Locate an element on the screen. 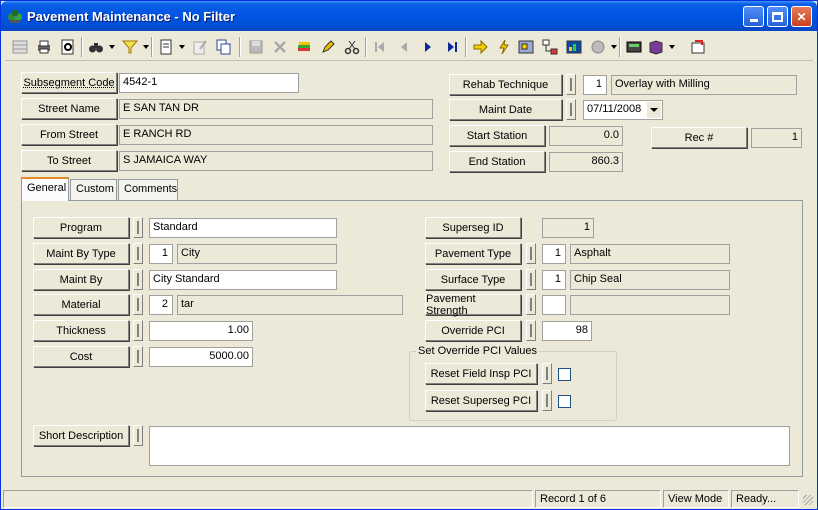 Image resolution: width=818 pixels, height=510 pixels. toolbar-cut-button is located at coordinates (352, 47).